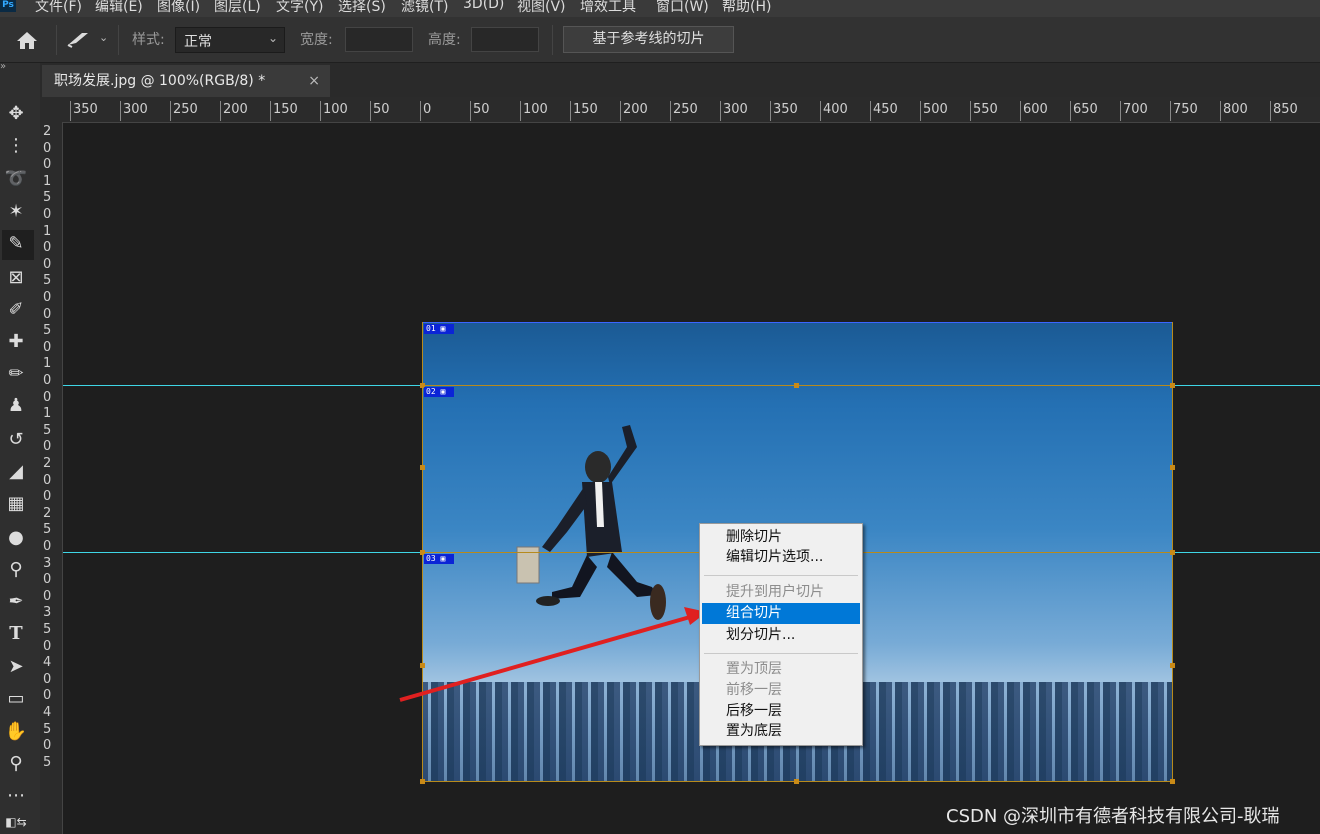  I want to click on menu-item-bring-forward: 前移一层, so click(781, 690).